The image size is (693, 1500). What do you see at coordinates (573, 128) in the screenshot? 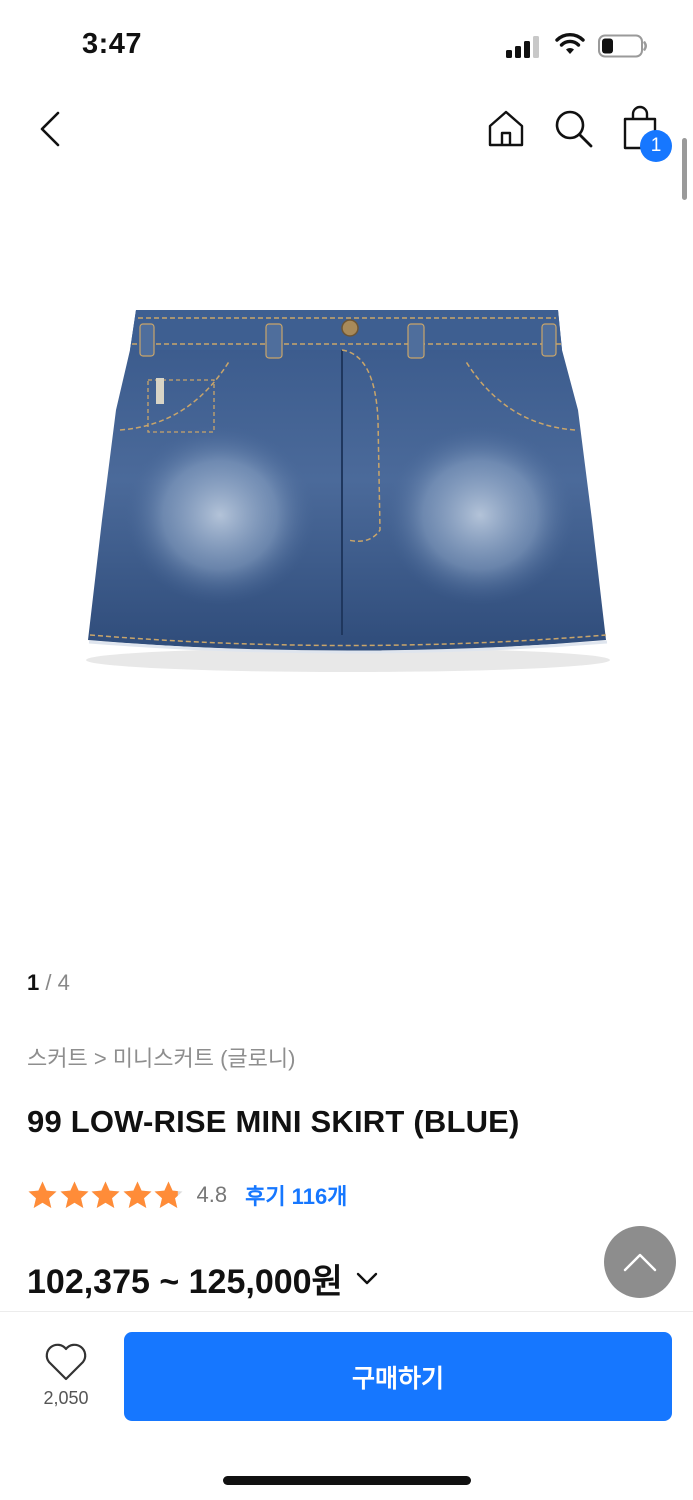
I see `search-icon` at bounding box center [573, 128].